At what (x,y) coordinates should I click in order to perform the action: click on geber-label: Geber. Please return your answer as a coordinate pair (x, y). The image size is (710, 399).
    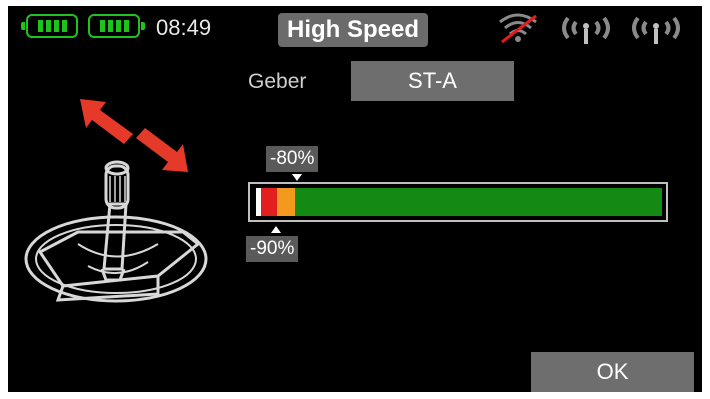
    Looking at the image, I should click on (277, 81).